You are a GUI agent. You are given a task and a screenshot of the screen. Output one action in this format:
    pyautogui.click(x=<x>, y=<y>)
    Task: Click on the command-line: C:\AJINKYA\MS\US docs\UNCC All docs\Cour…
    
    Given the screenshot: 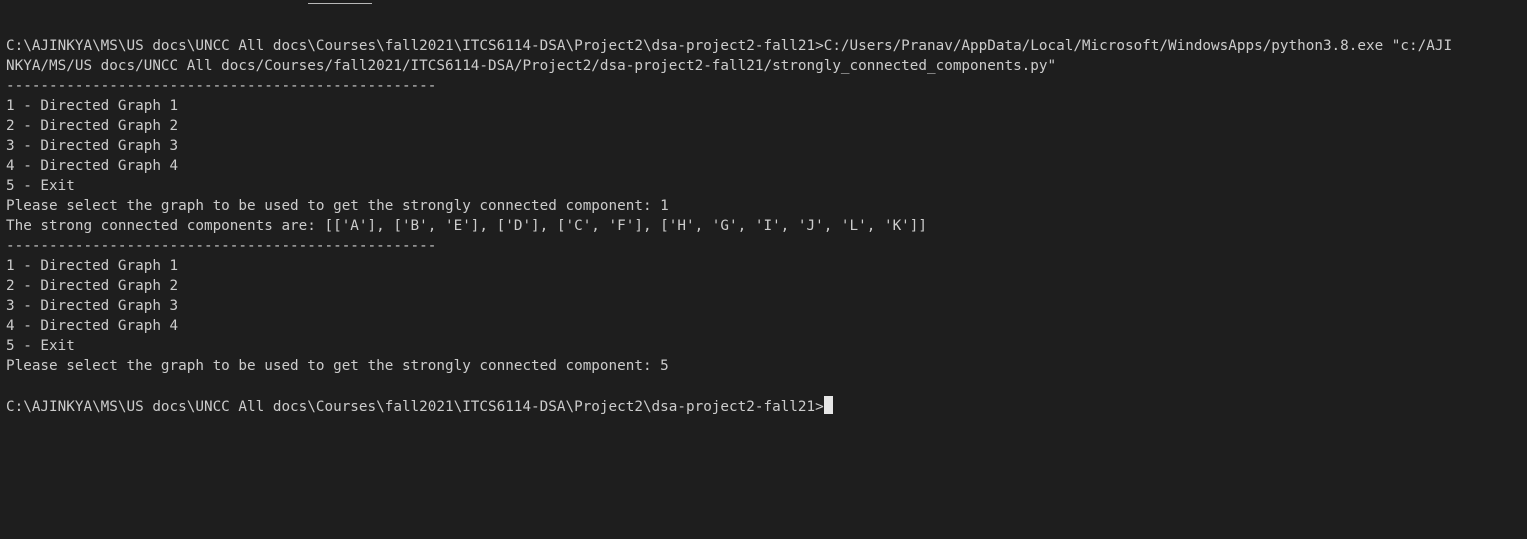 What is the action you would take?
    pyautogui.click(x=729, y=46)
    